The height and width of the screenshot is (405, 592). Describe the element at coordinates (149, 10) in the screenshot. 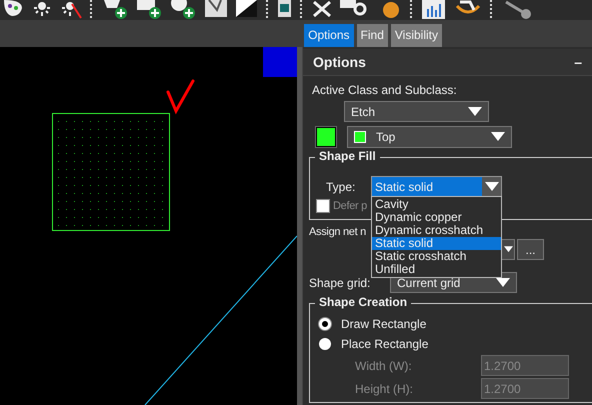

I see `rectangle-plus-icon` at that location.